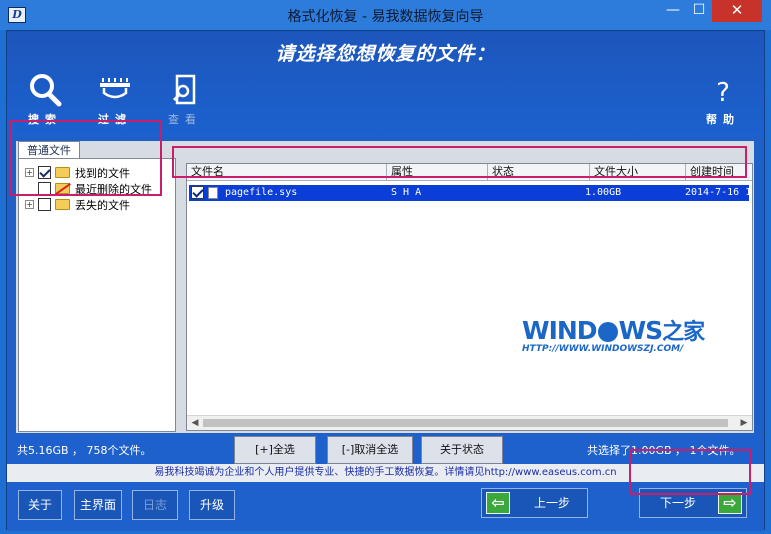  I want to click on about-status-button: 关于状态, so click(462, 450).